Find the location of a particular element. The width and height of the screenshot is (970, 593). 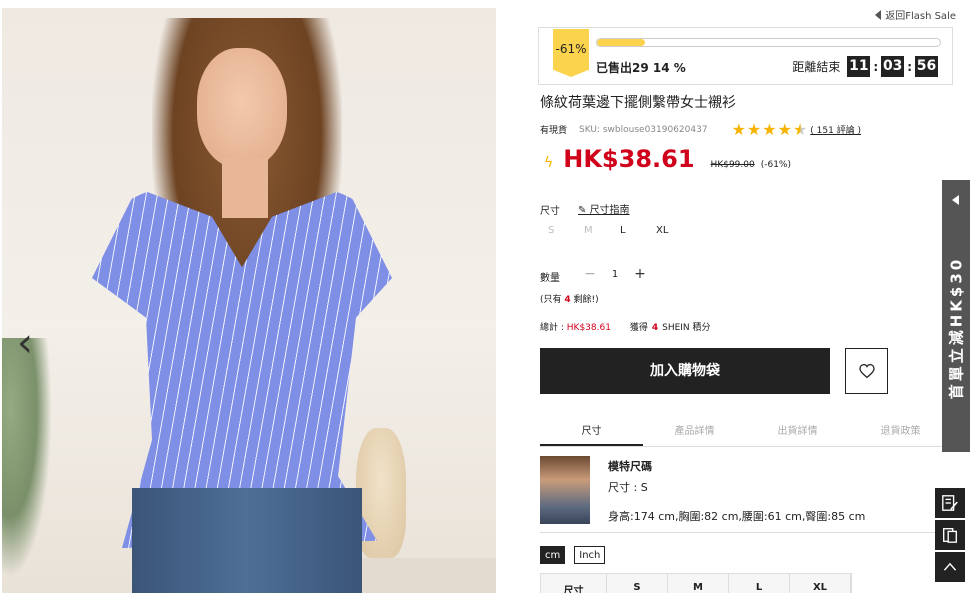

countdown-hours: 11 is located at coordinates (859, 66).